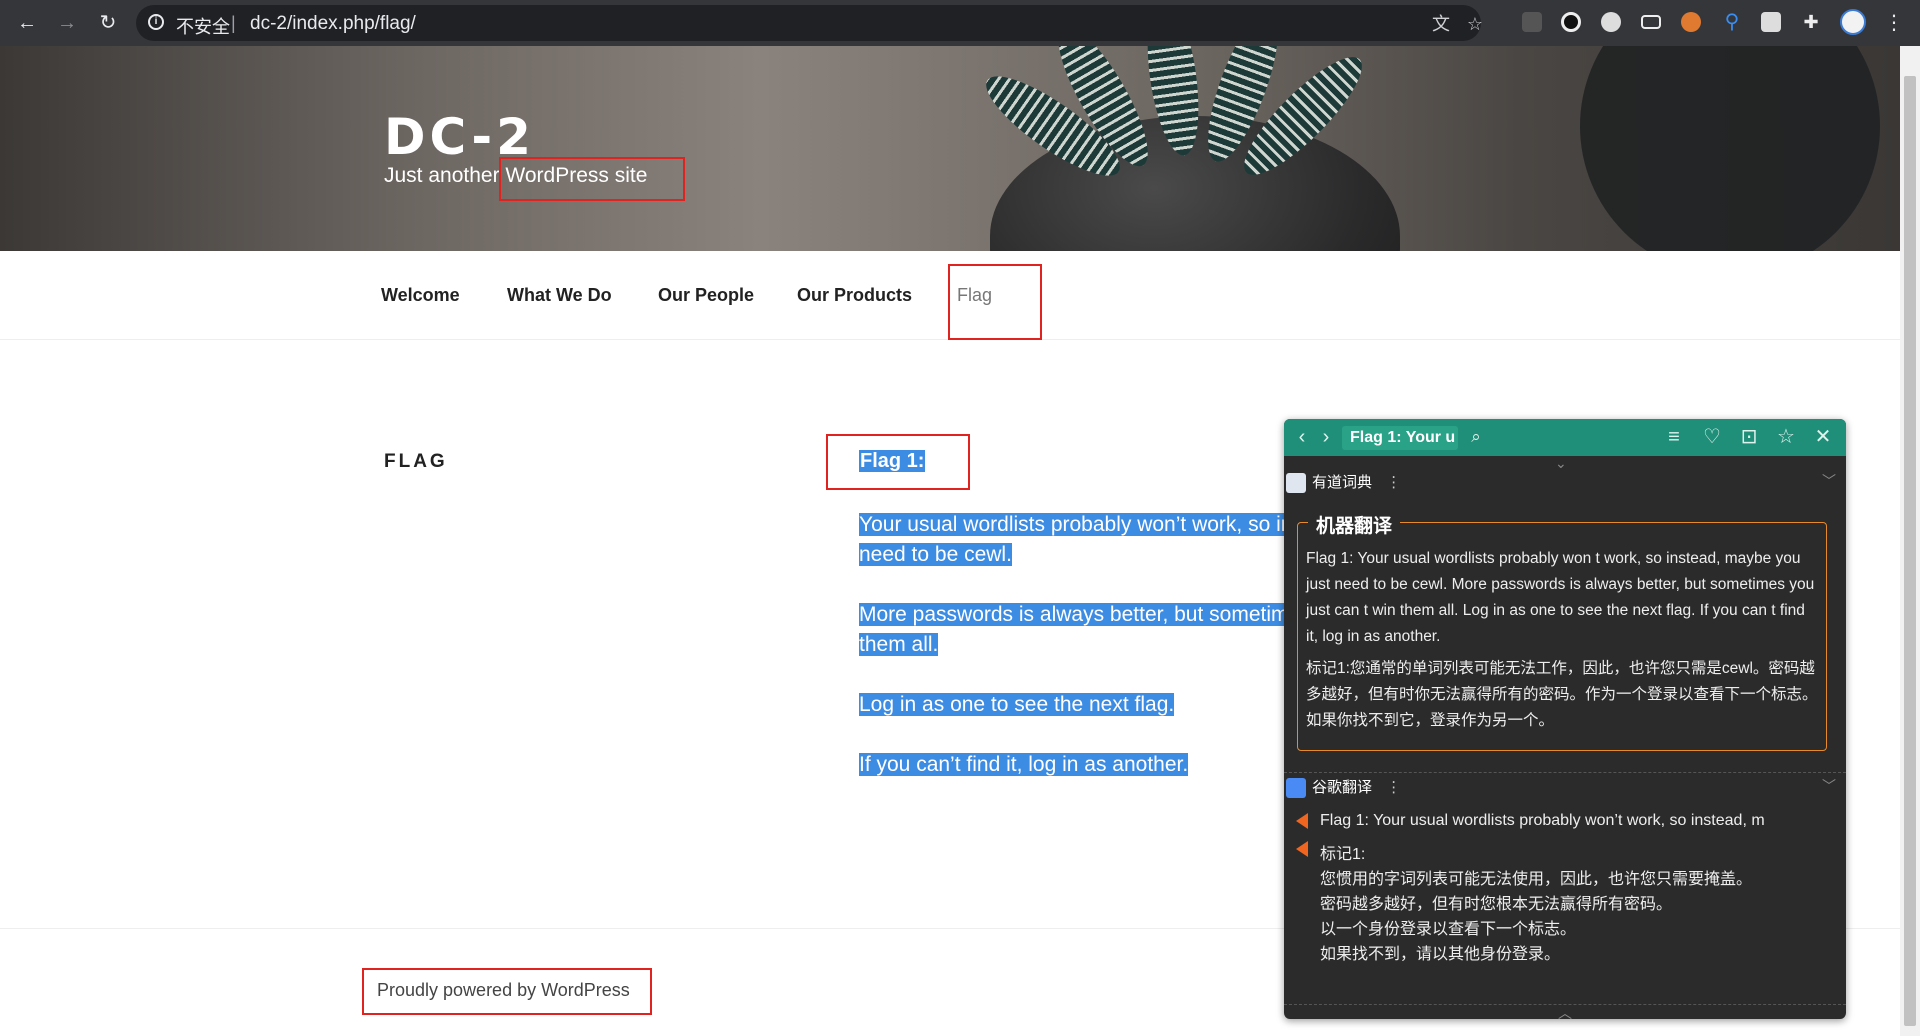 The image size is (1920, 1036). What do you see at coordinates (156, 22) in the screenshot?
I see `info-icon: i` at bounding box center [156, 22].